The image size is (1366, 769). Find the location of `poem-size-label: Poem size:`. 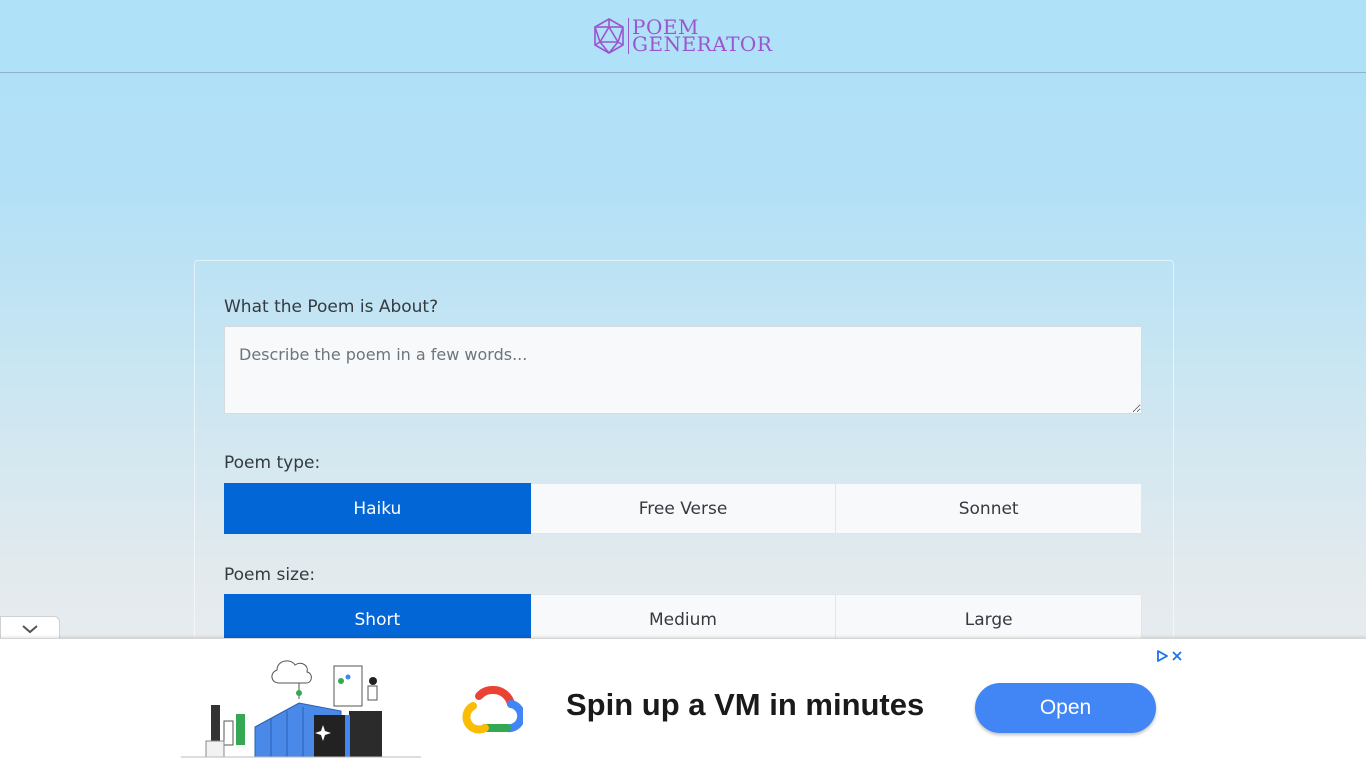

poem-size-label: Poem size: is located at coordinates (270, 575).